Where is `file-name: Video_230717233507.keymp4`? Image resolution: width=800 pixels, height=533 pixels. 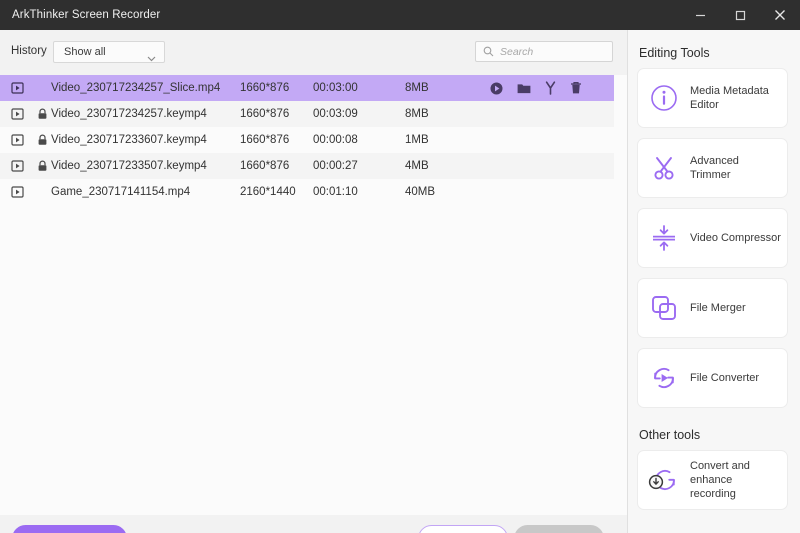
file-name: Video_230717233507.keymp4 is located at coordinates (129, 166).